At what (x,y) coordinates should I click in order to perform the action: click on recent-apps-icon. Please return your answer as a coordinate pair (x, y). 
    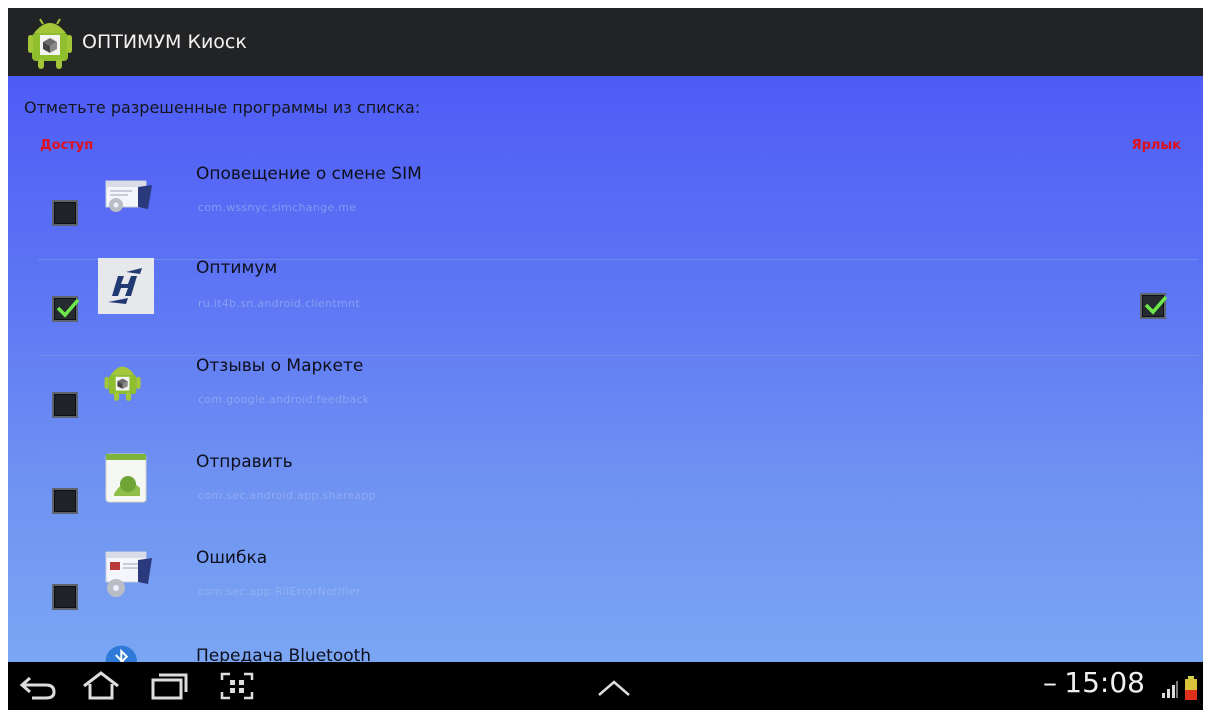
    Looking at the image, I should click on (169, 686).